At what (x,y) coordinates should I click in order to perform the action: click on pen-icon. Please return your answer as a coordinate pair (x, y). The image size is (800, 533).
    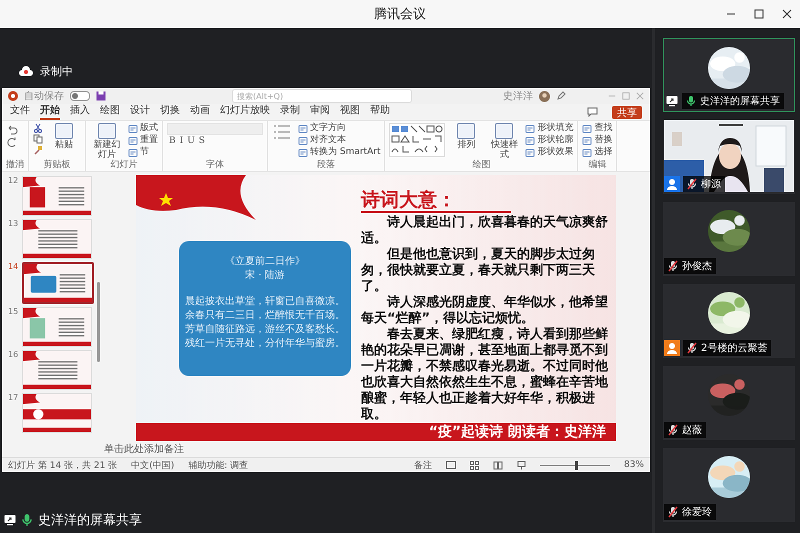
    Looking at the image, I should click on (561, 96).